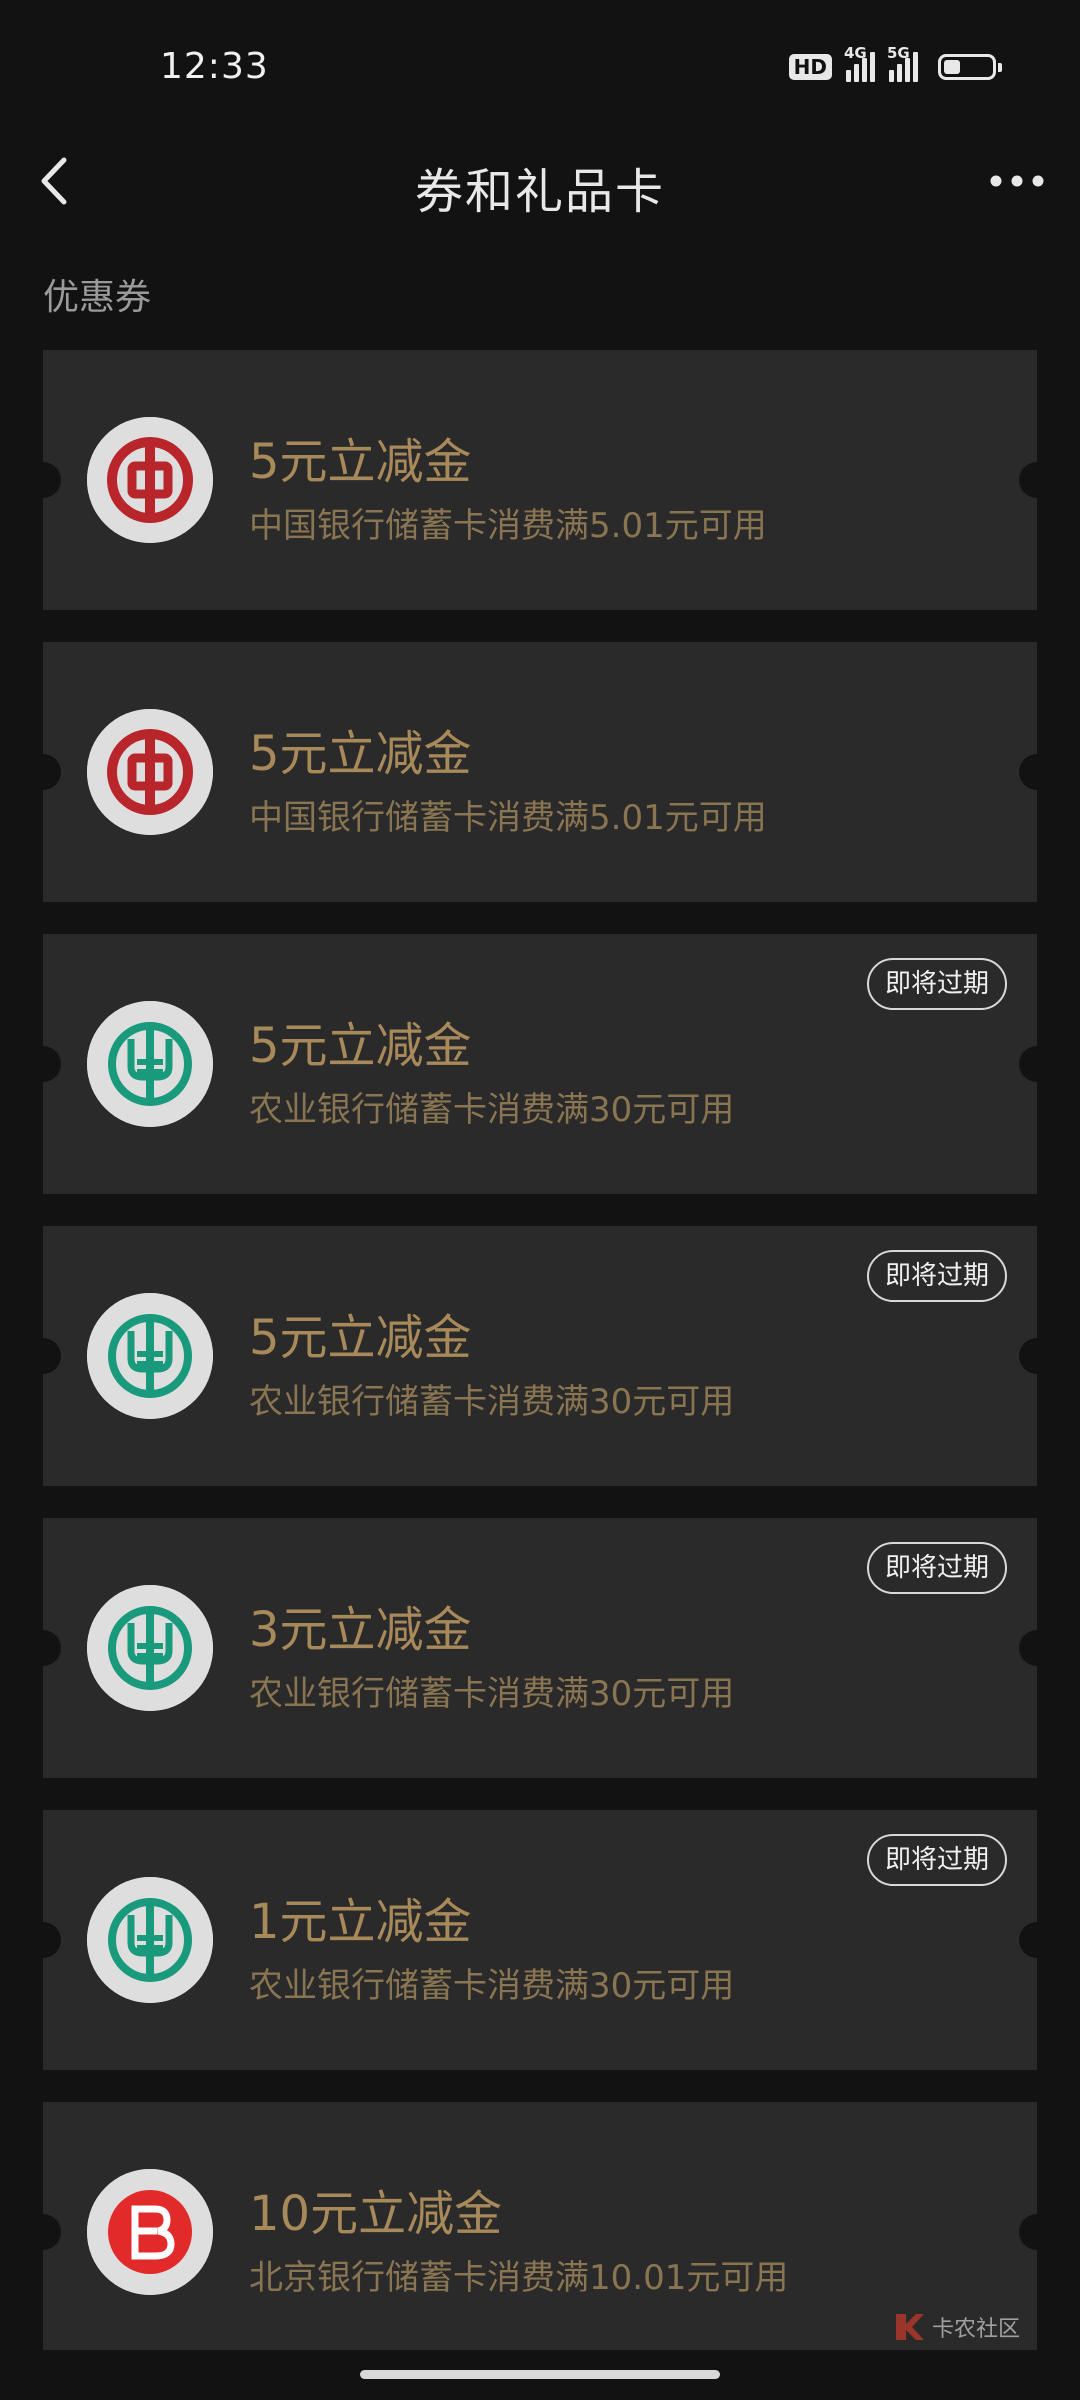 The width and height of the screenshot is (1080, 2400). Describe the element at coordinates (540, 2374) in the screenshot. I see `home-indicator` at that location.